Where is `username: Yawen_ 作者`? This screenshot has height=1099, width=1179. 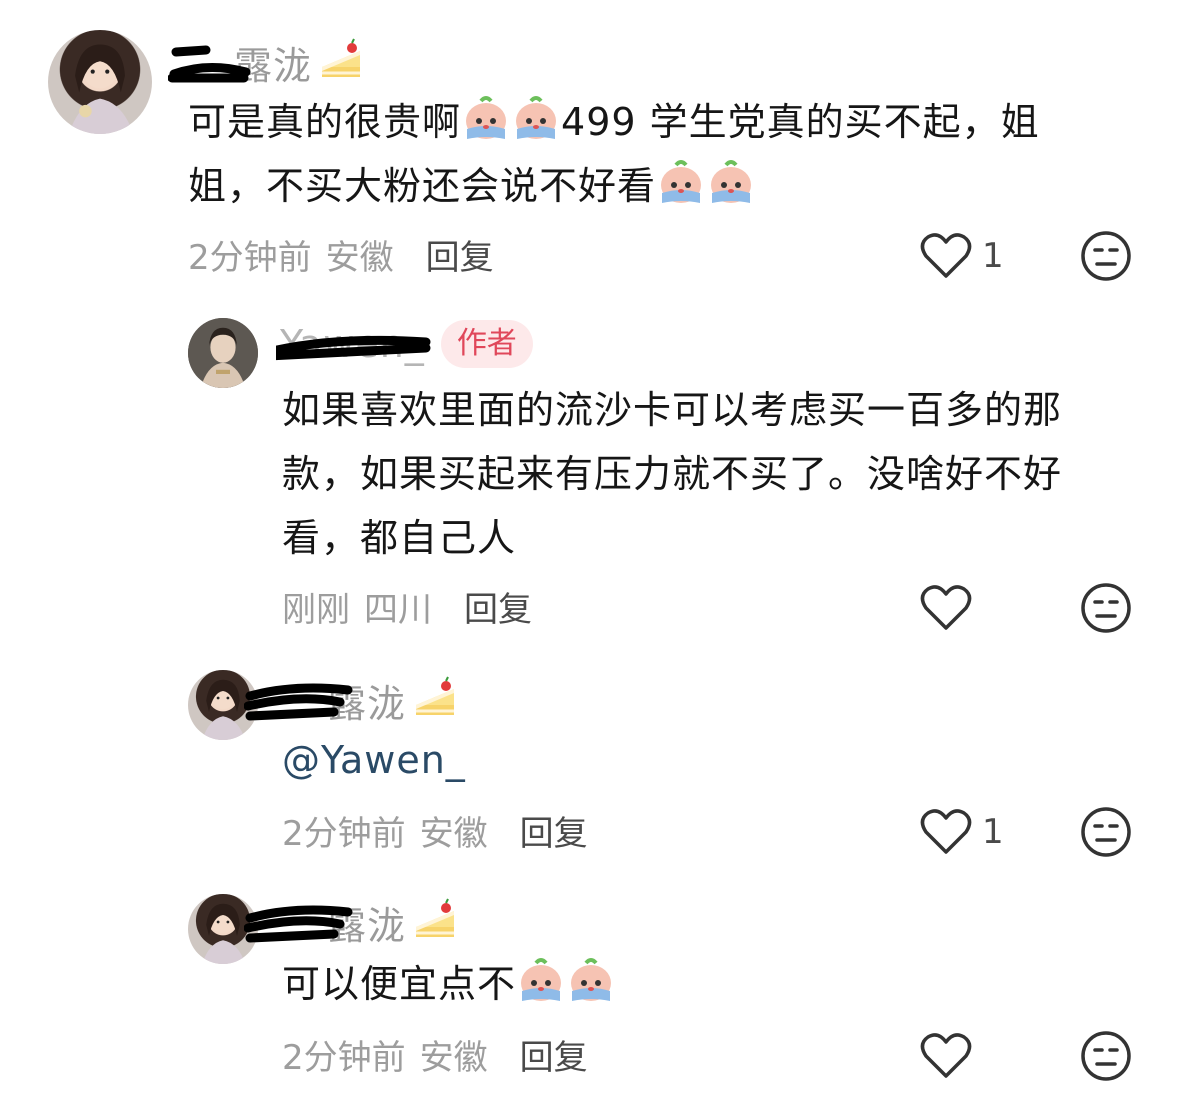 username: Yawen_ 作者 is located at coordinates (404, 344).